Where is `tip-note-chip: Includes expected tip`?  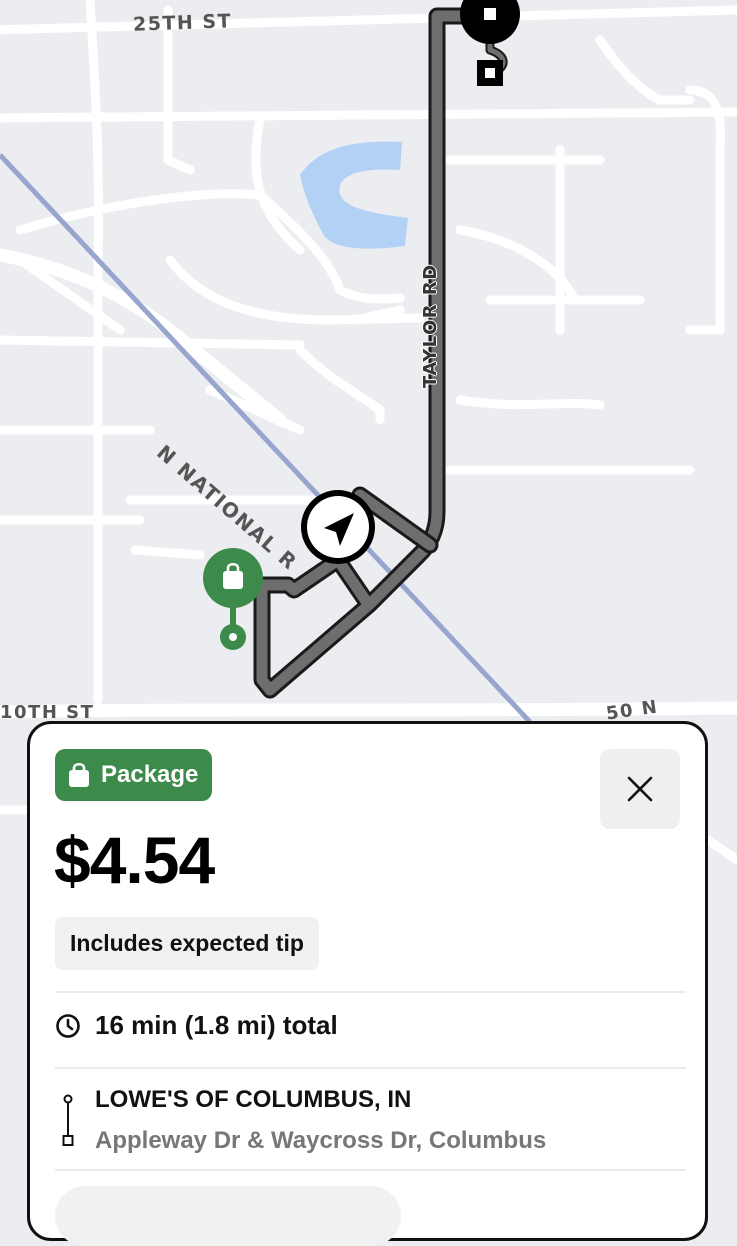 tip-note-chip: Includes expected tip is located at coordinates (187, 943).